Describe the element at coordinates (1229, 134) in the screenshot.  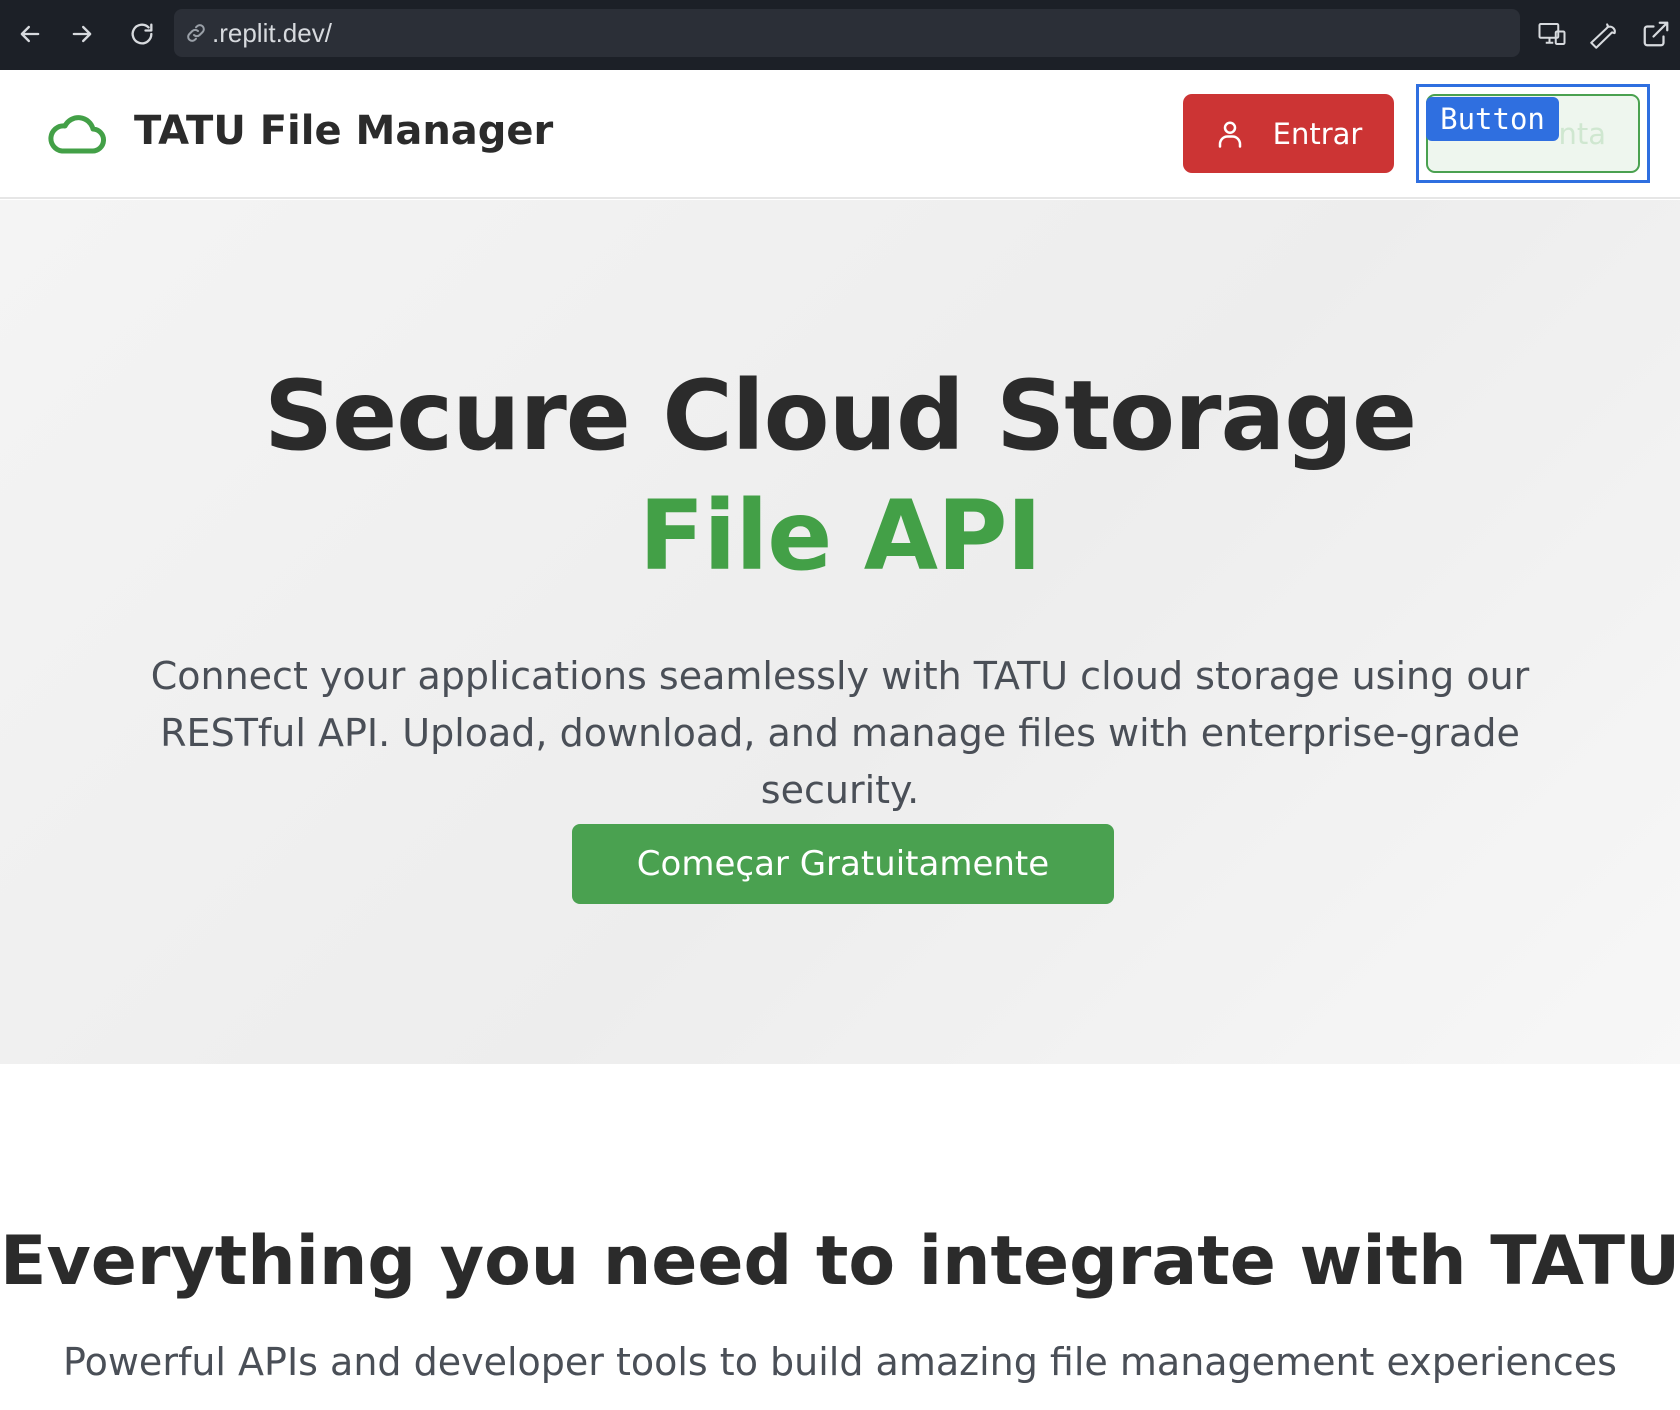
I see `user-icon` at that location.